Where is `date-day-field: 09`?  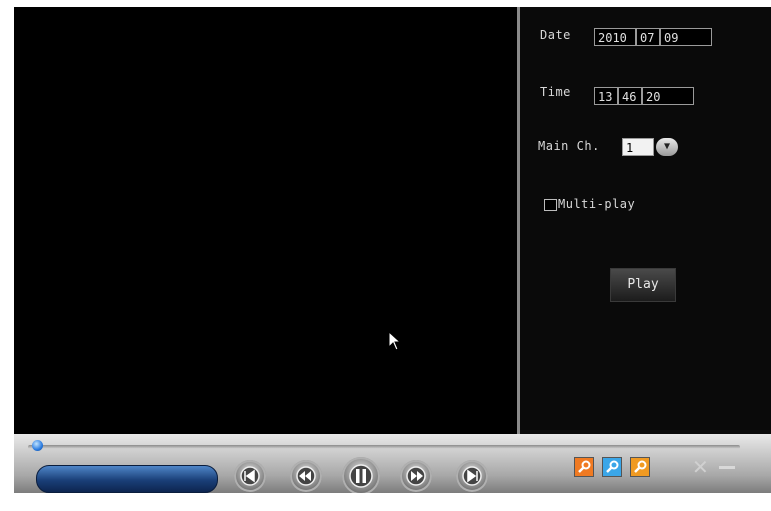 date-day-field: 09 is located at coordinates (686, 37).